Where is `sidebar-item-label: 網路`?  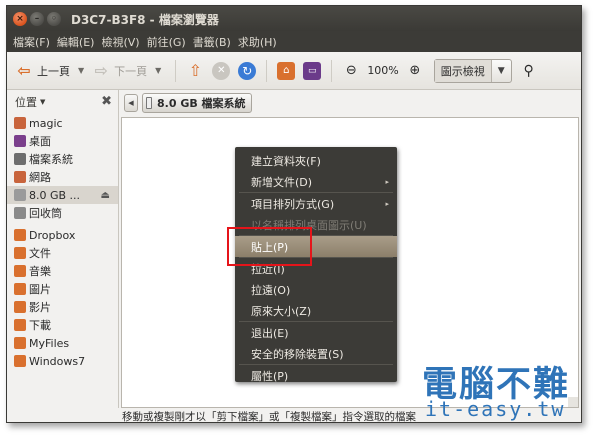
sidebar-item-label: 網路 is located at coordinates (40, 177).